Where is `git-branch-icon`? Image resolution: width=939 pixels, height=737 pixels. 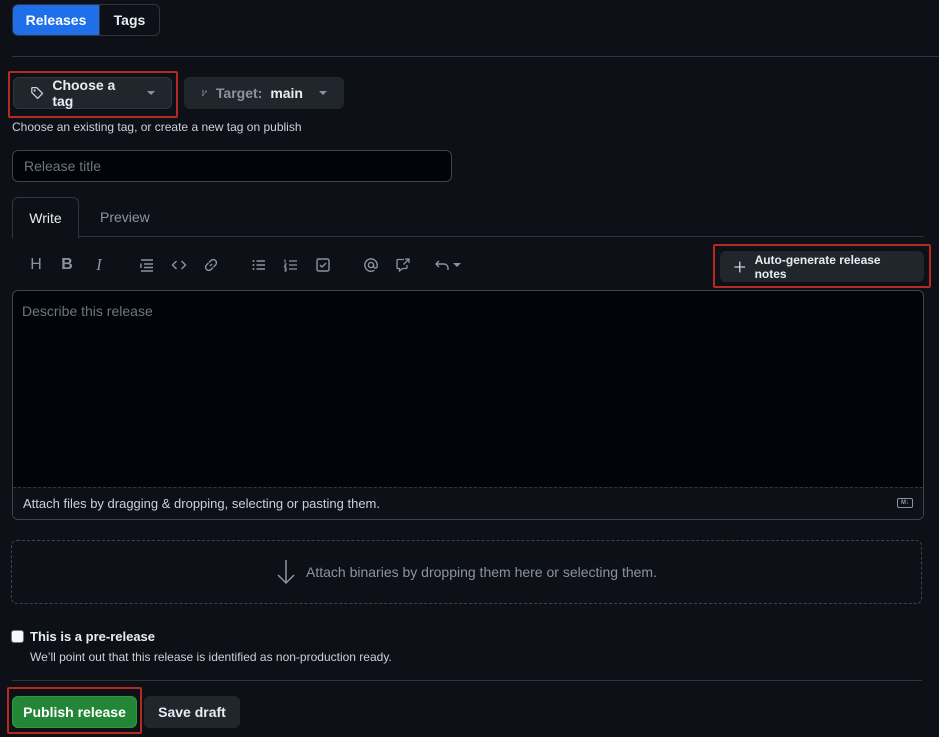 git-branch-icon is located at coordinates (204, 93).